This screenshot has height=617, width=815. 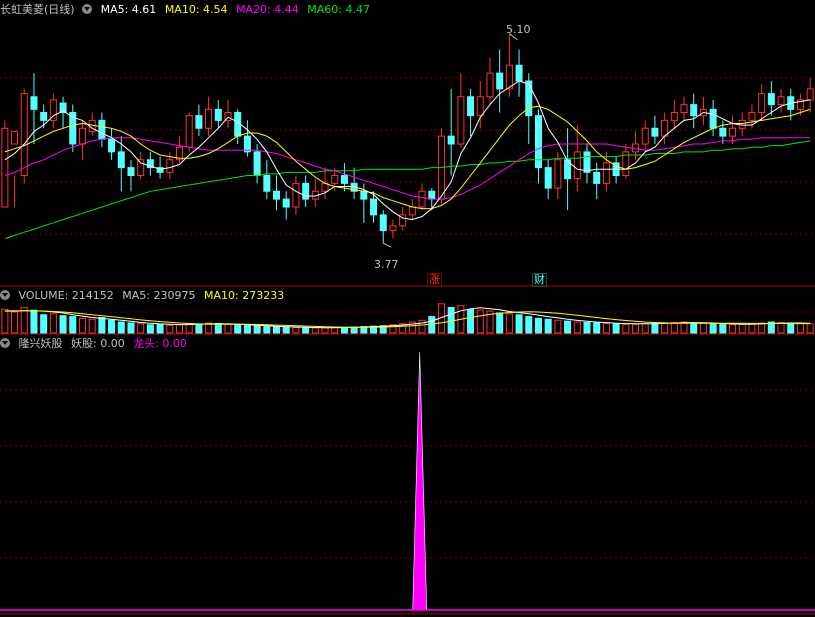 What do you see at coordinates (539, 280) in the screenshot?
I see `event-tag-cai: 财` at bounding box center [539, 280].